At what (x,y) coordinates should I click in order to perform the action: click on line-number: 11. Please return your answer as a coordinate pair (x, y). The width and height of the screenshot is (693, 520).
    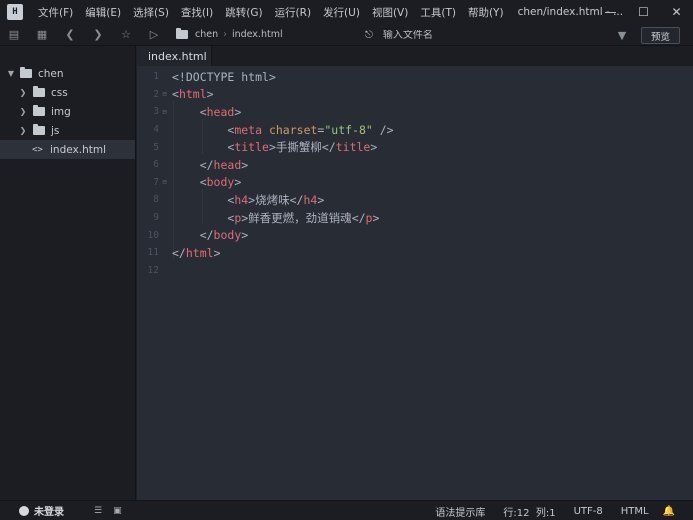
    Looking at the image, I should click on (153, 253).